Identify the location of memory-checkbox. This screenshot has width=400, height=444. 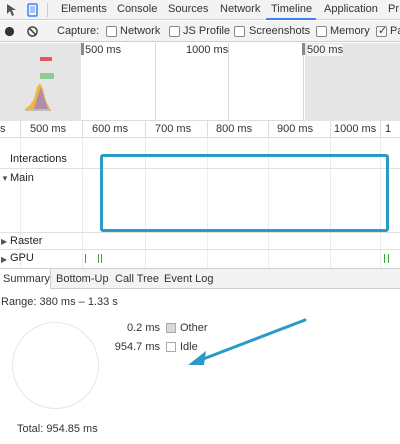
(321, 31).